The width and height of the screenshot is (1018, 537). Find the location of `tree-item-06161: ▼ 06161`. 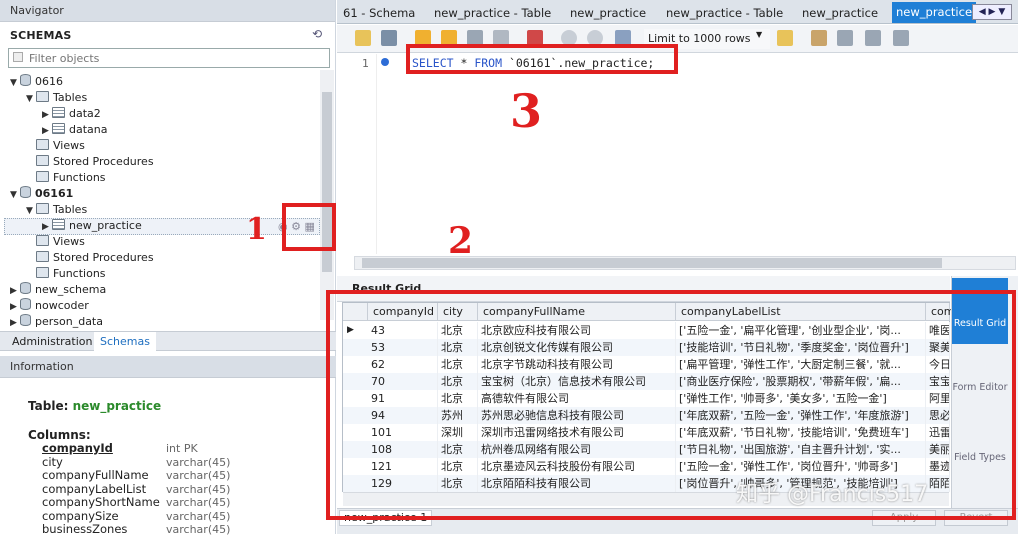

tree-item-06161: ▼ 06161 is located at coordinates (41, 194).